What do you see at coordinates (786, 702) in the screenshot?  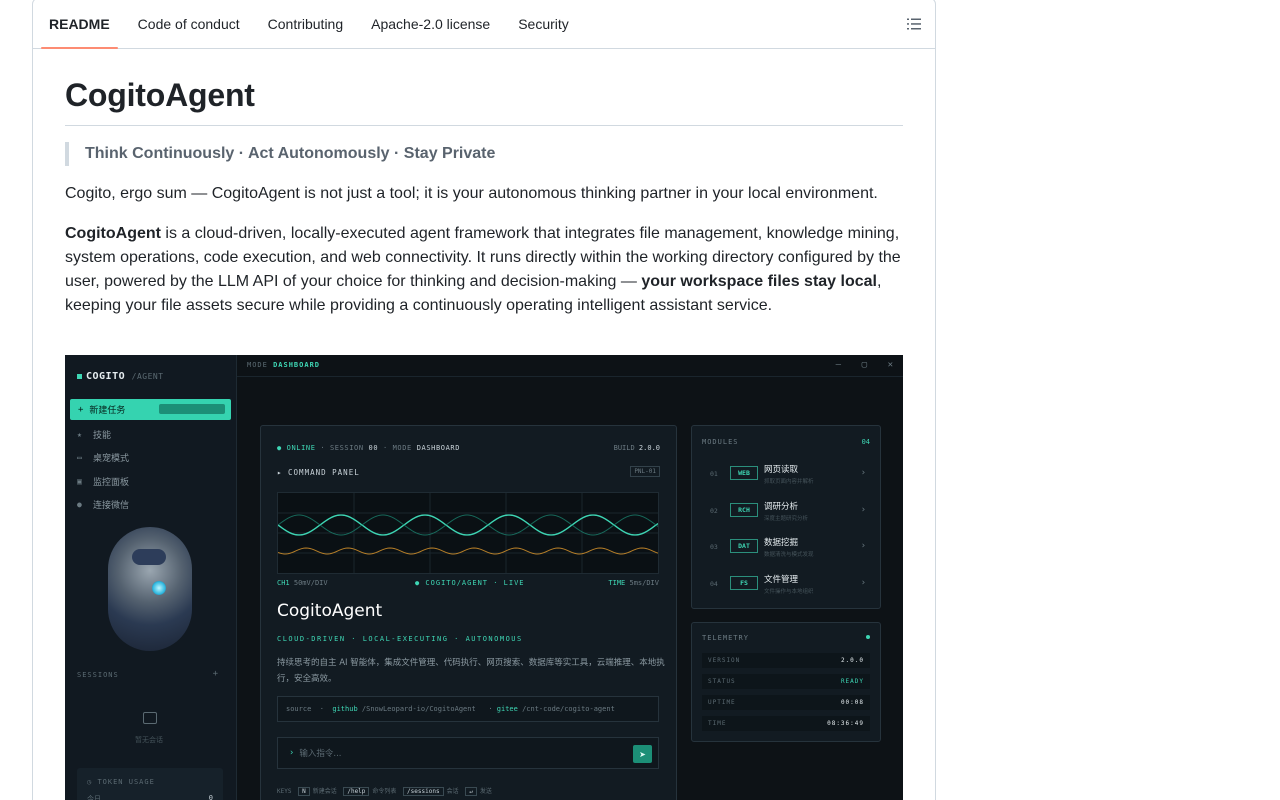 I see `telemetry-row: UPTIME 00:08` at bounding box center [786, 702].